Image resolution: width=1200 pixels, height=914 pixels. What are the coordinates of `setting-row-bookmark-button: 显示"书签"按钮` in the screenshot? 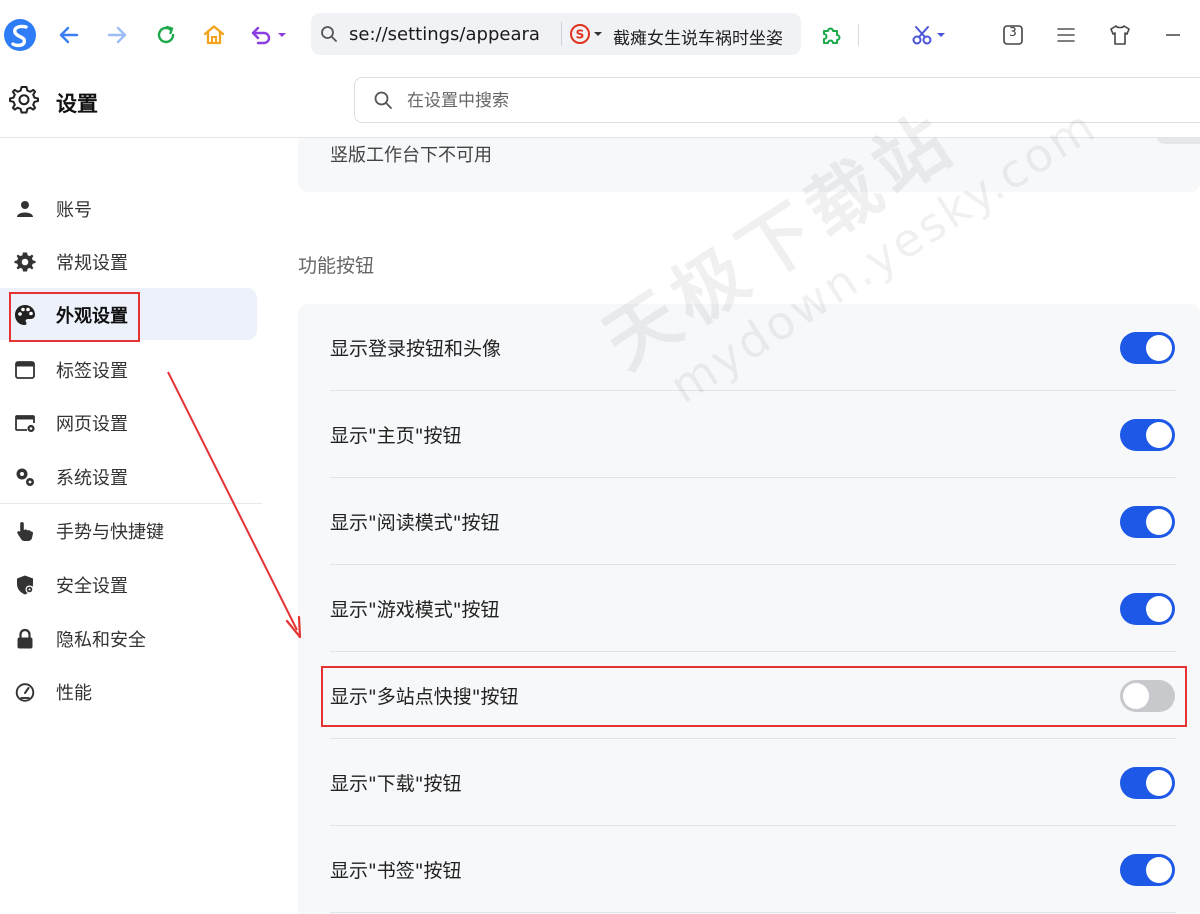 It's located at (753, 869).